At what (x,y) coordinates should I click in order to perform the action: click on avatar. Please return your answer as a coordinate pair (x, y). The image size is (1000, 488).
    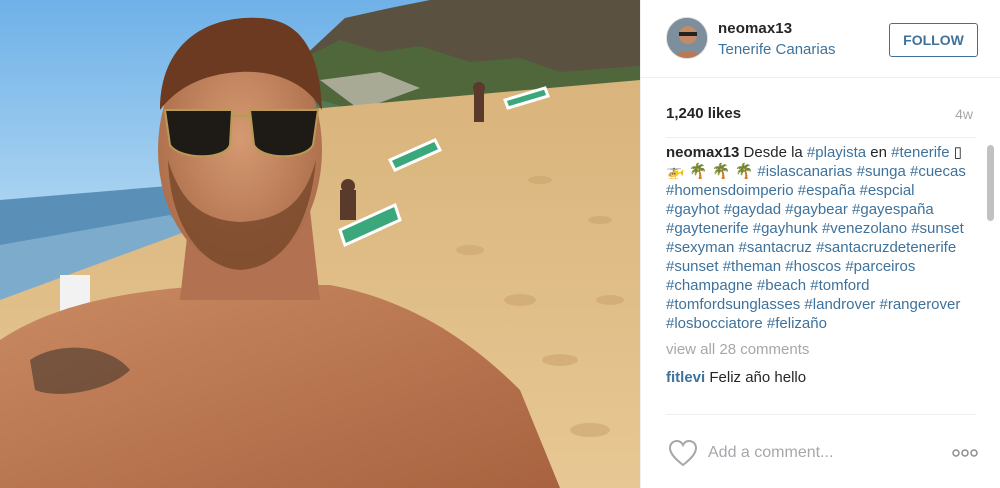
    Looking at the image, I should click on (687, 38).